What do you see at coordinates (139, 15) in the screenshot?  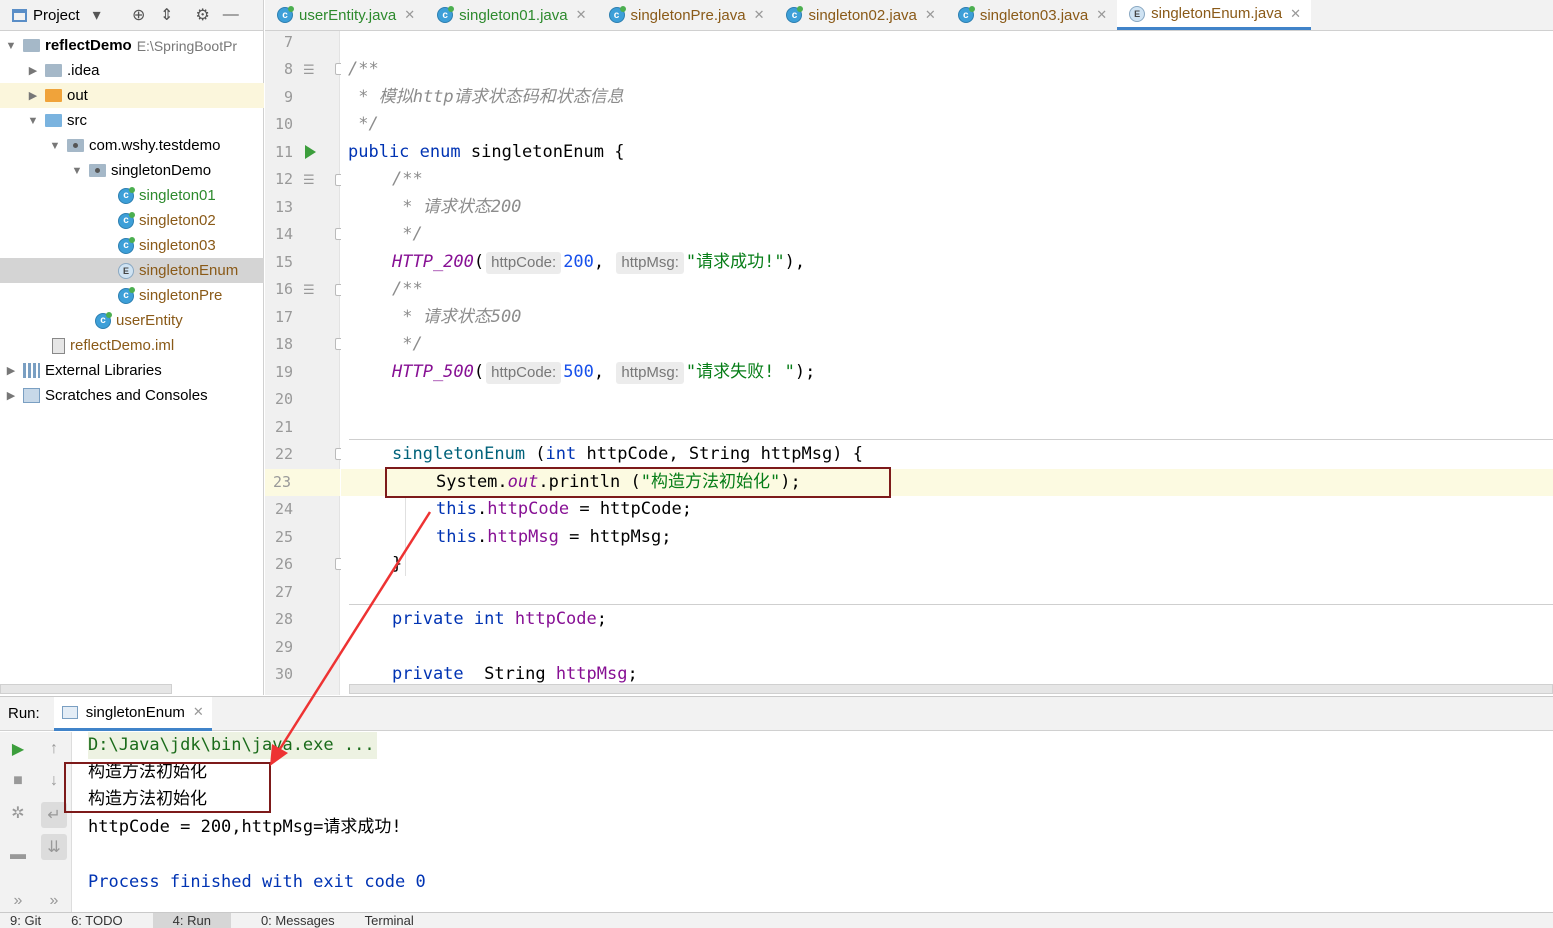 I see `locate-icon: ⊕` at bounding box center [139, 15].